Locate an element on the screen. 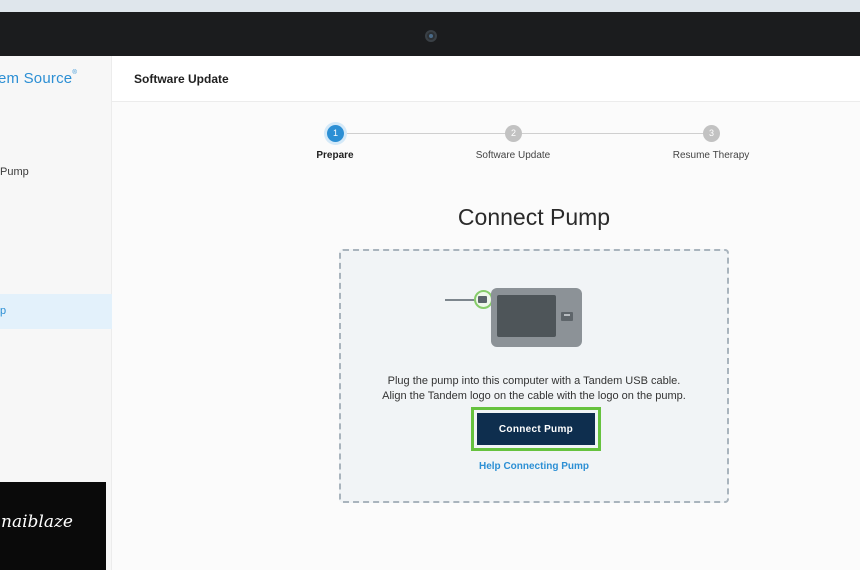  webcam-icon is located at coordinates (431, 36).